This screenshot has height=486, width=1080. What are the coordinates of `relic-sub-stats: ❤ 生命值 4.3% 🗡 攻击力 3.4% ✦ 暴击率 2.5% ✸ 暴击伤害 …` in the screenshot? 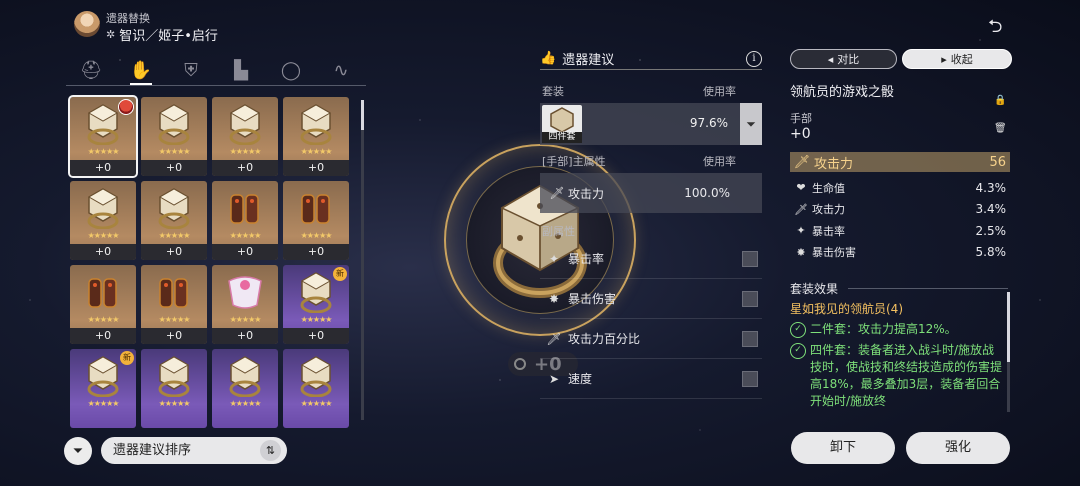 It's located at (900, 220).